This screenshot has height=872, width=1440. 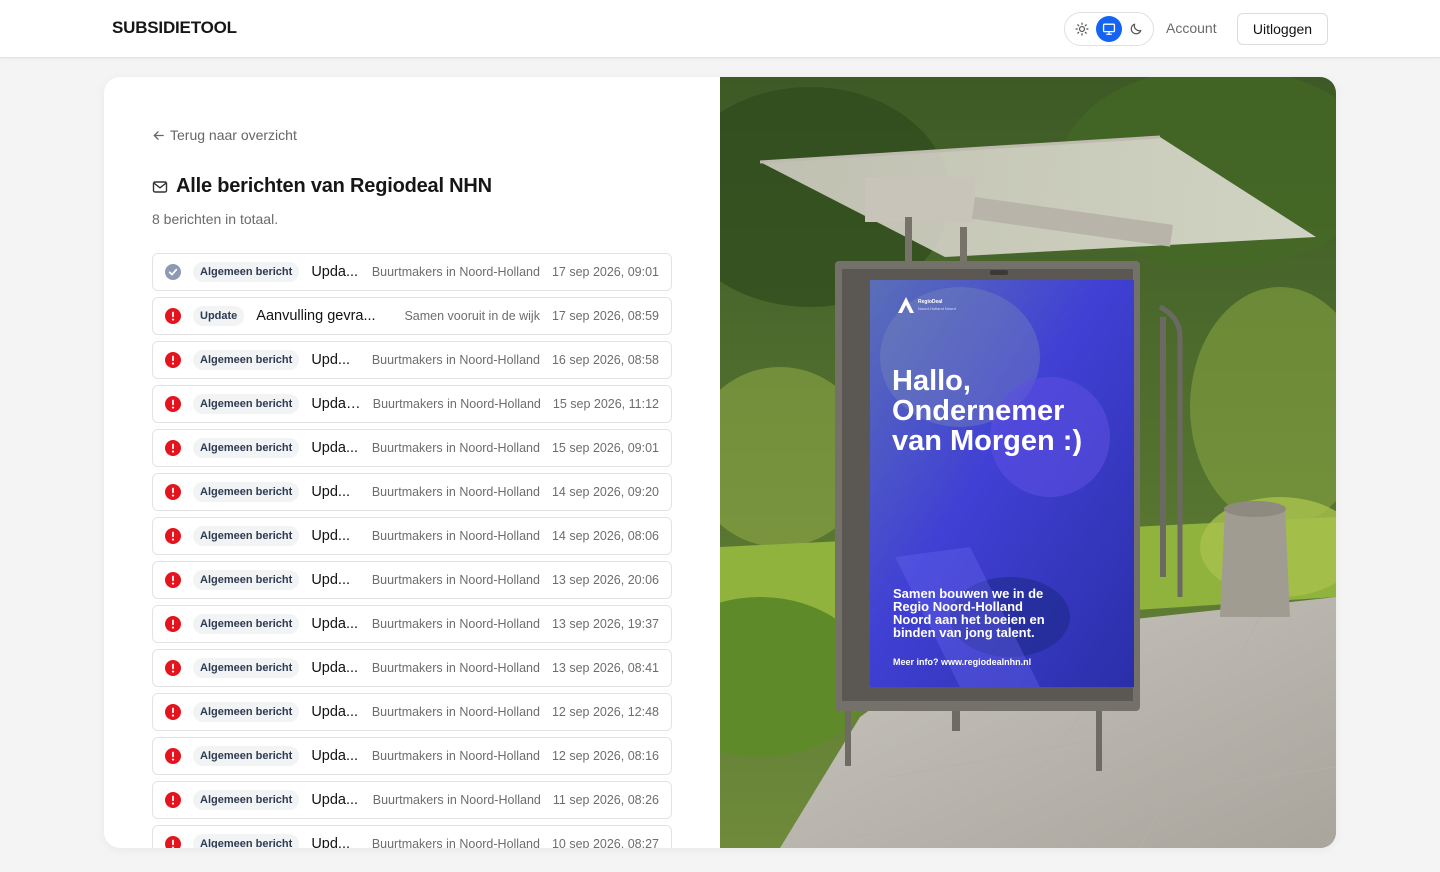 I want to click on back-link: Terug naar overzicht, so click(x=224, y=135).